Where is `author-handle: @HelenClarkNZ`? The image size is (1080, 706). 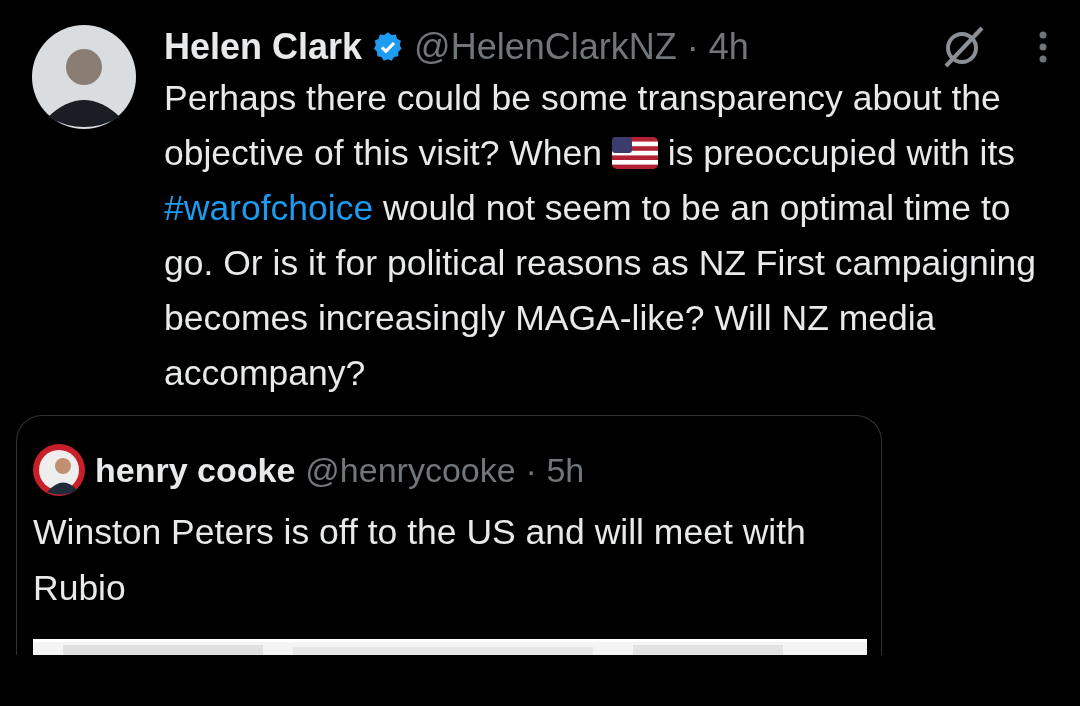 author-handle: @HelenClarkNZ is located at coordinates (545, 47).